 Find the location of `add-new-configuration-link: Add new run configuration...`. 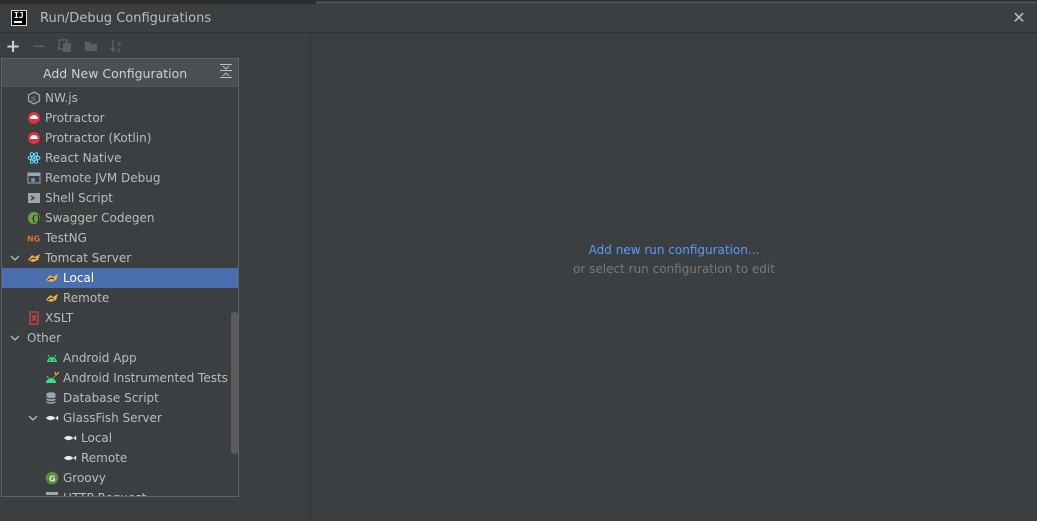

add-new-configuration-link: Add new run configuration... is located at coordinates (674, 250).